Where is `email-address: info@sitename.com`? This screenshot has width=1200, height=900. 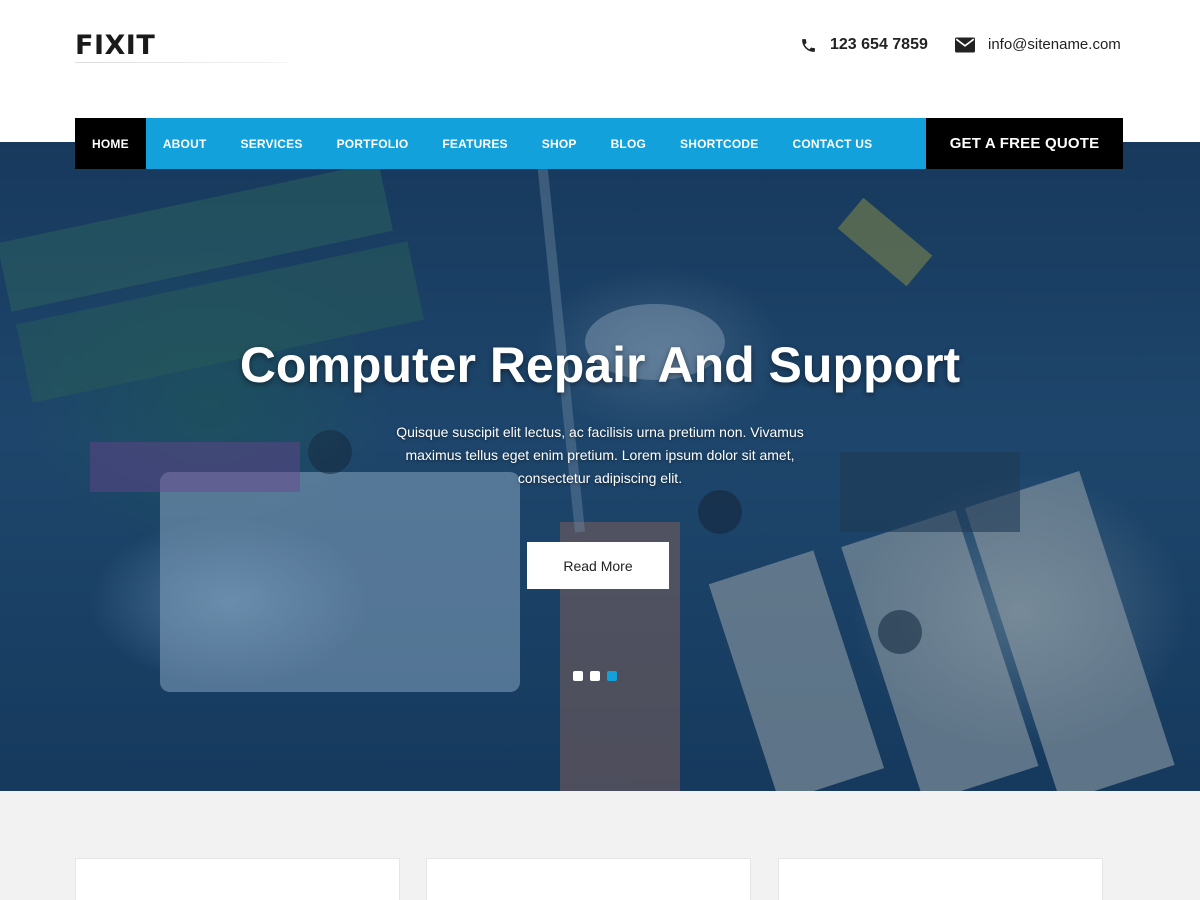
email-address: info@sitename.com is located at coordinates (1054, 44).